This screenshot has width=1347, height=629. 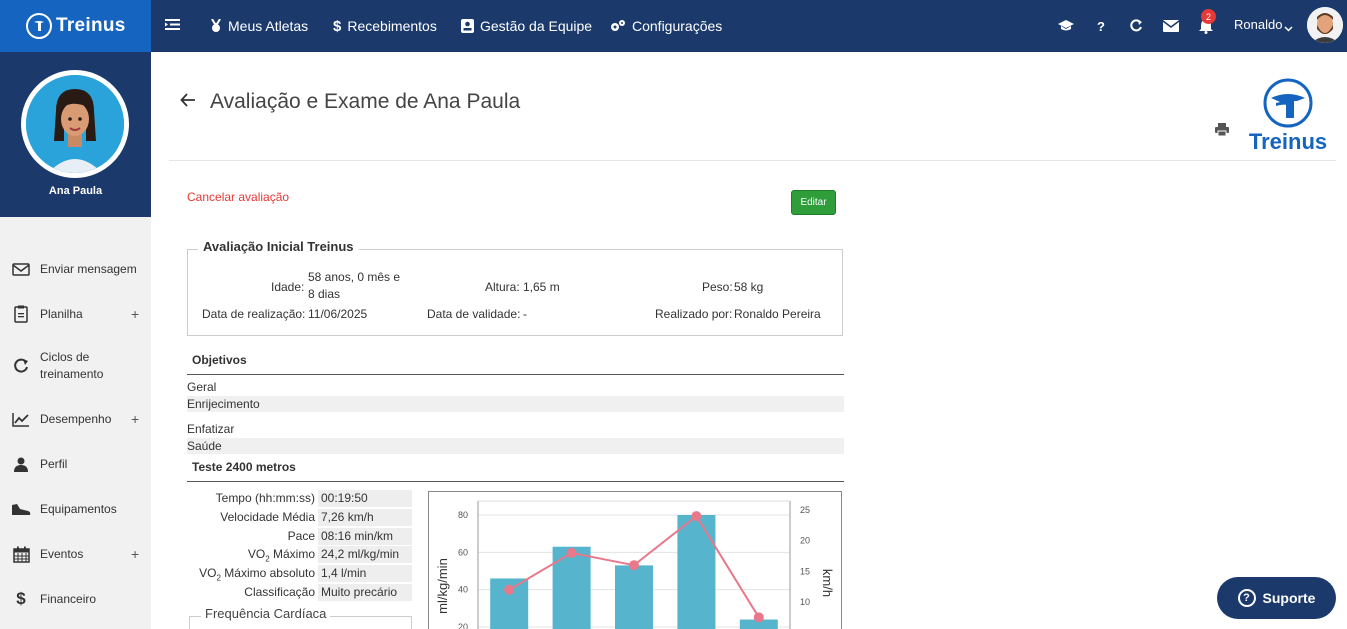 What do you see at coordinates (75, 419) in the screenshot?
I see `sidebar-item-desempenho: Desempenho +` at bounding box center [75, 419].